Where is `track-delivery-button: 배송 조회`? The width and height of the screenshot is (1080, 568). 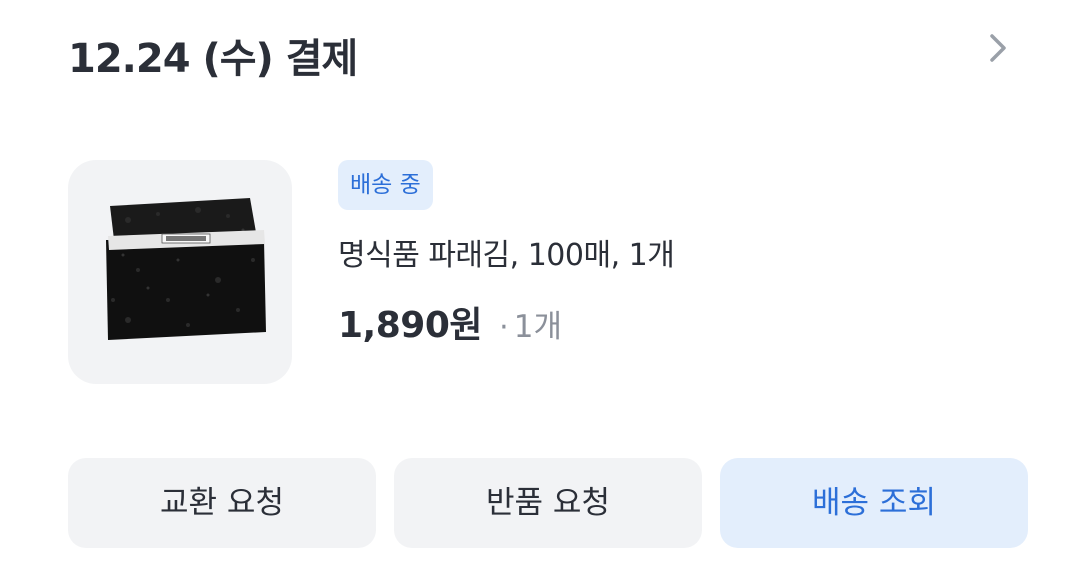 track-delivery-button: 배송 조회 is located at coordinates (874, 503).